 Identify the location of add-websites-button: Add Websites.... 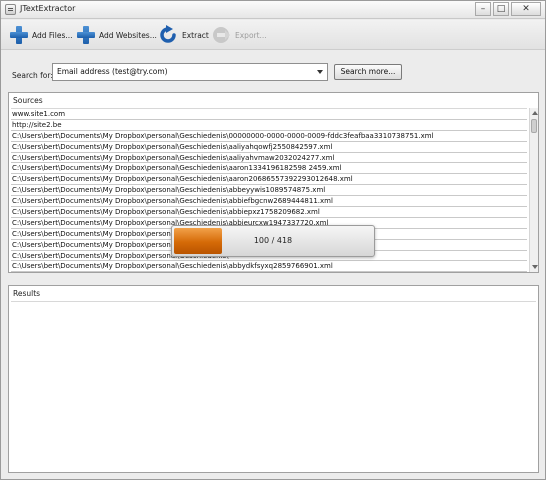
(116, 35).